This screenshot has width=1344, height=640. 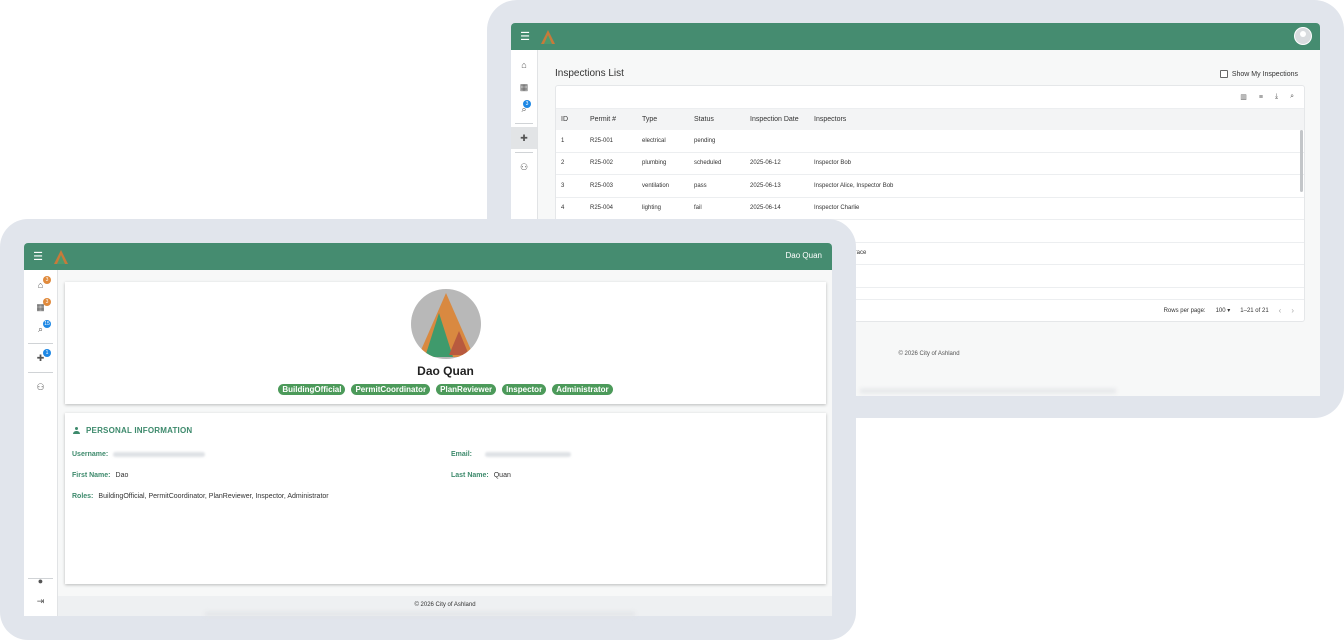 What do you see at coordinates (915, 36) in the screenshot?
I see `top-app-bar: ☰` at bounding box center [915, 36].